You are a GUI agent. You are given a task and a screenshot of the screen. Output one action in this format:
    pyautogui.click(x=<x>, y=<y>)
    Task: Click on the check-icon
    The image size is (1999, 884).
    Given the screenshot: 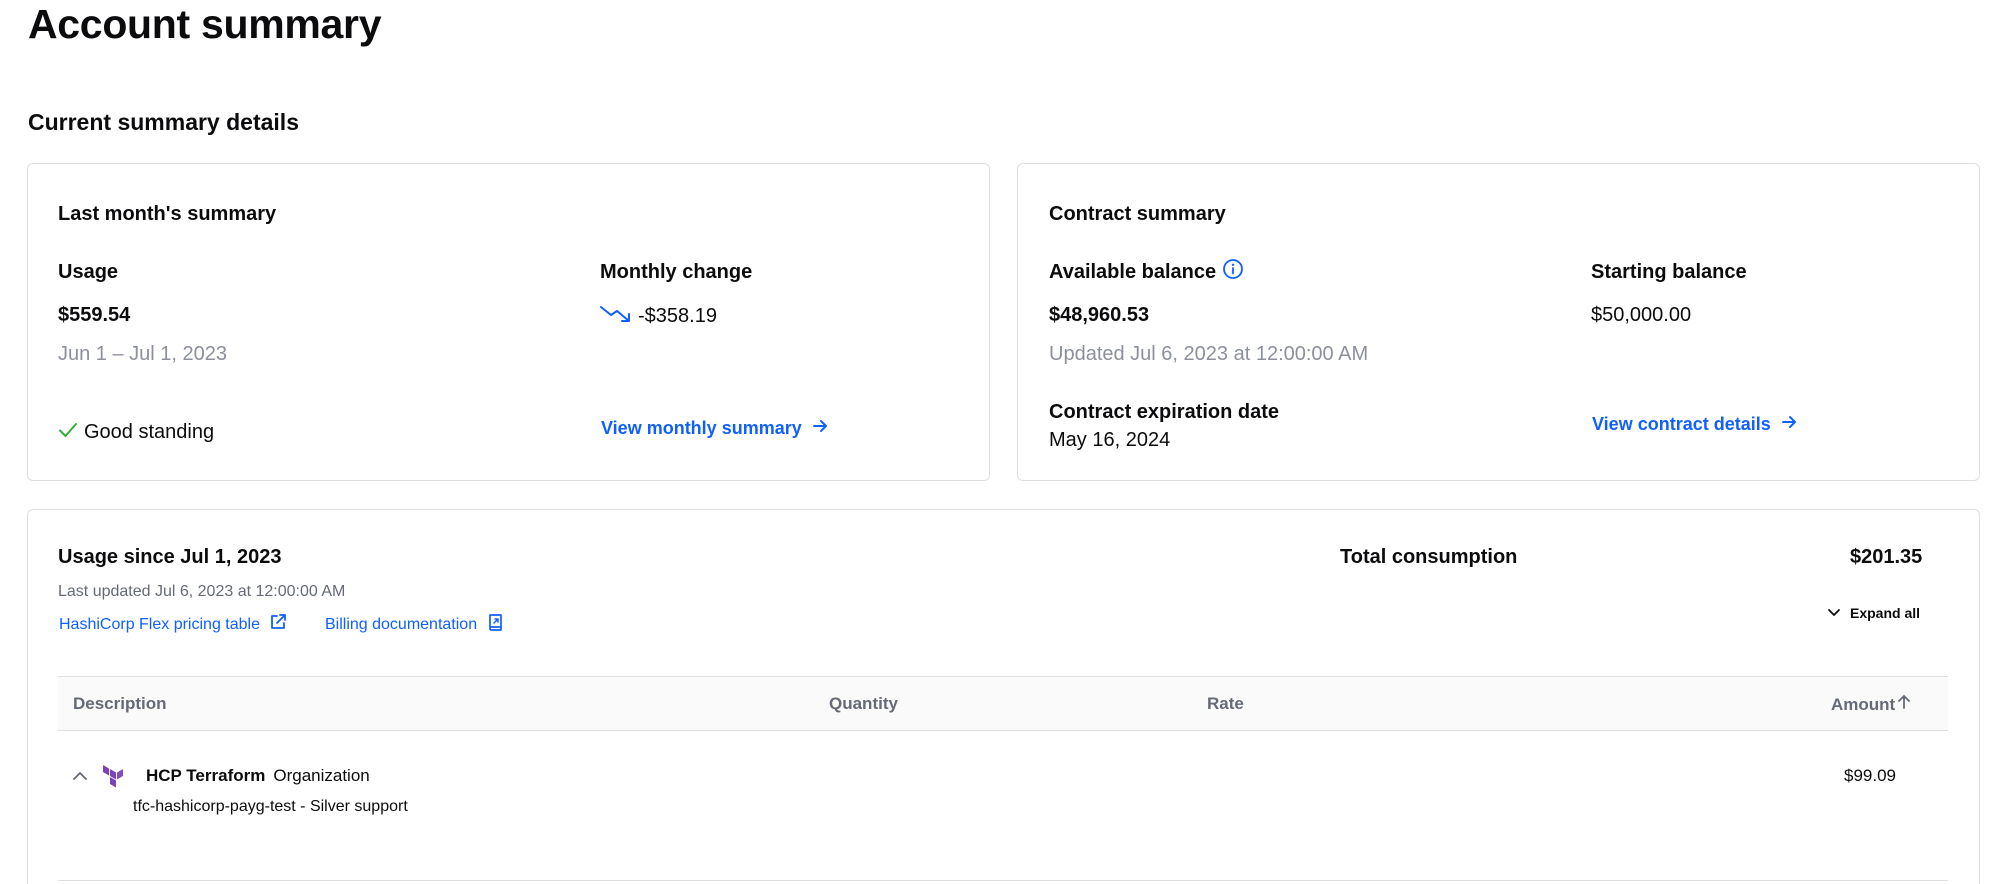 What is the action you would take?
    pyautogui.click(x=68, y=432)
    